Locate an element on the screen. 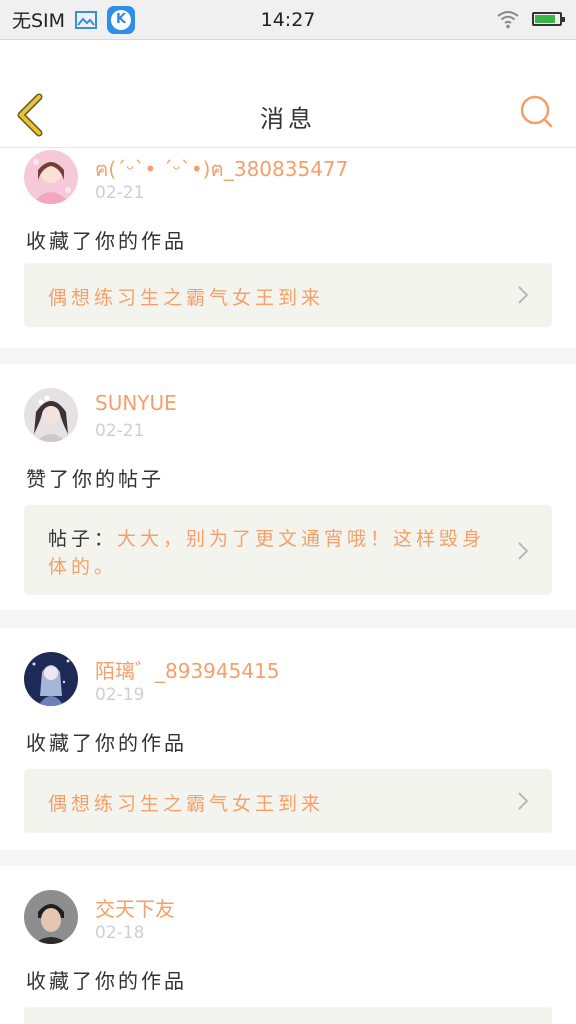 This screenshot has height=1024, width=576. status-bar: 无SIM K 14:27 is located at coordinates (288, 20).